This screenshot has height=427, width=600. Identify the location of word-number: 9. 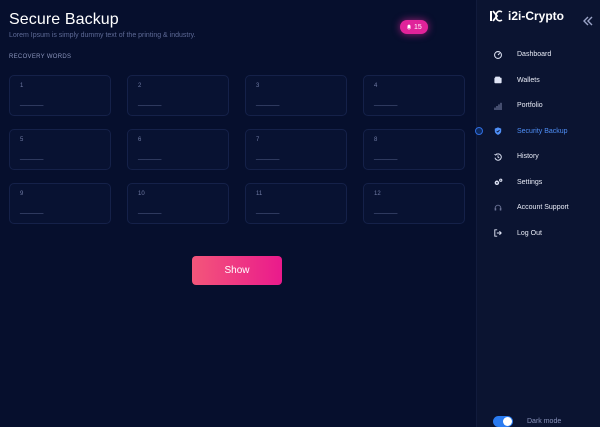
(22, 194).